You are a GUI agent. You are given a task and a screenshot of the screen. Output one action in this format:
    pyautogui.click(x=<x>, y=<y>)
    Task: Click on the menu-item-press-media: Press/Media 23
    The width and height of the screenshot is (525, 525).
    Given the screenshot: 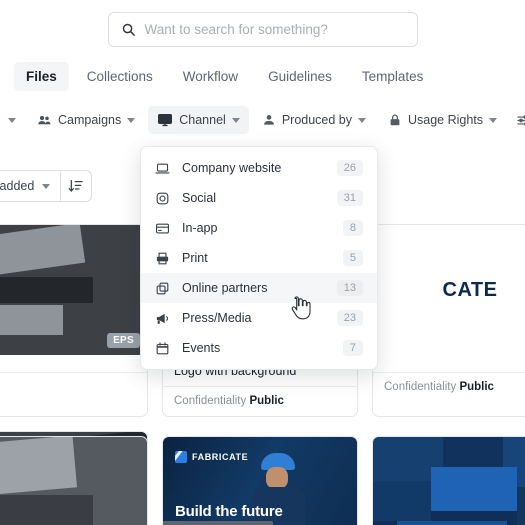 What is the action you would take?
    pyautogui.click(x=259, y=318)
    